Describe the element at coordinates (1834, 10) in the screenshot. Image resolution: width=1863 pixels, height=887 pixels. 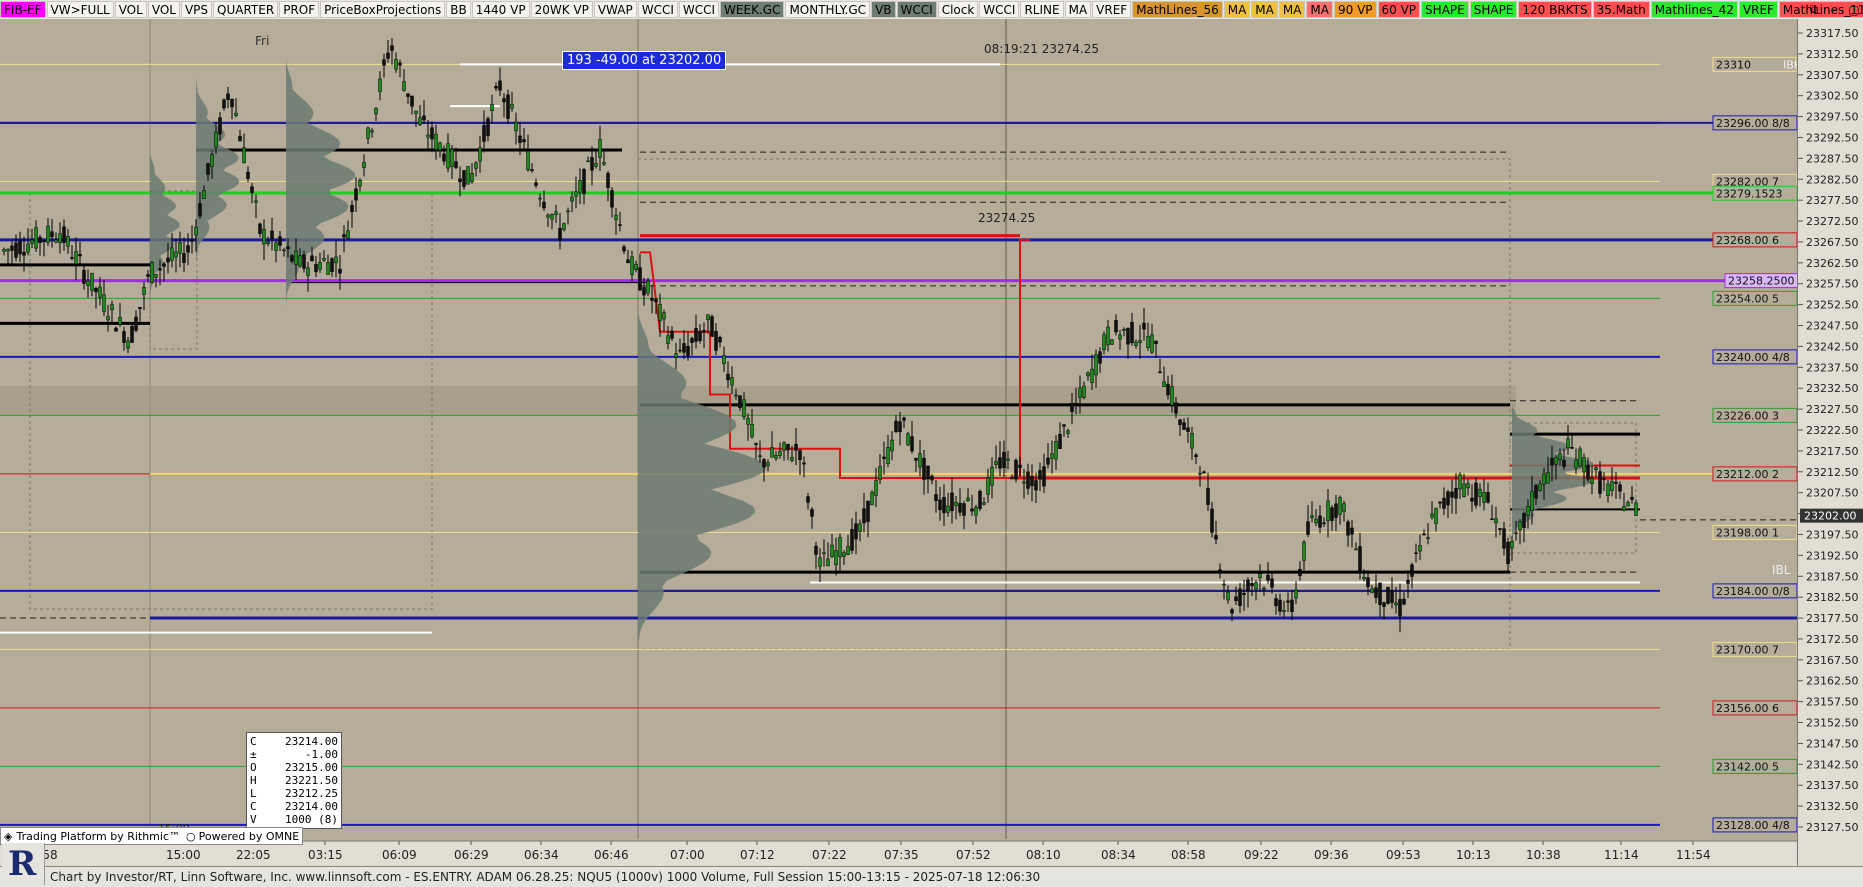
I see `minimize-window-icon: –` at that location.